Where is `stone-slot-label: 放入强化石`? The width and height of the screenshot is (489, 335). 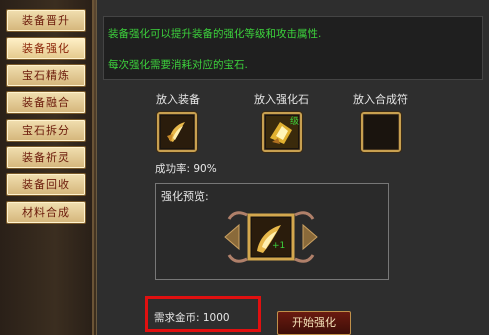
stone-slot-label: 放入强化石 is located at coordinates (281, 99).